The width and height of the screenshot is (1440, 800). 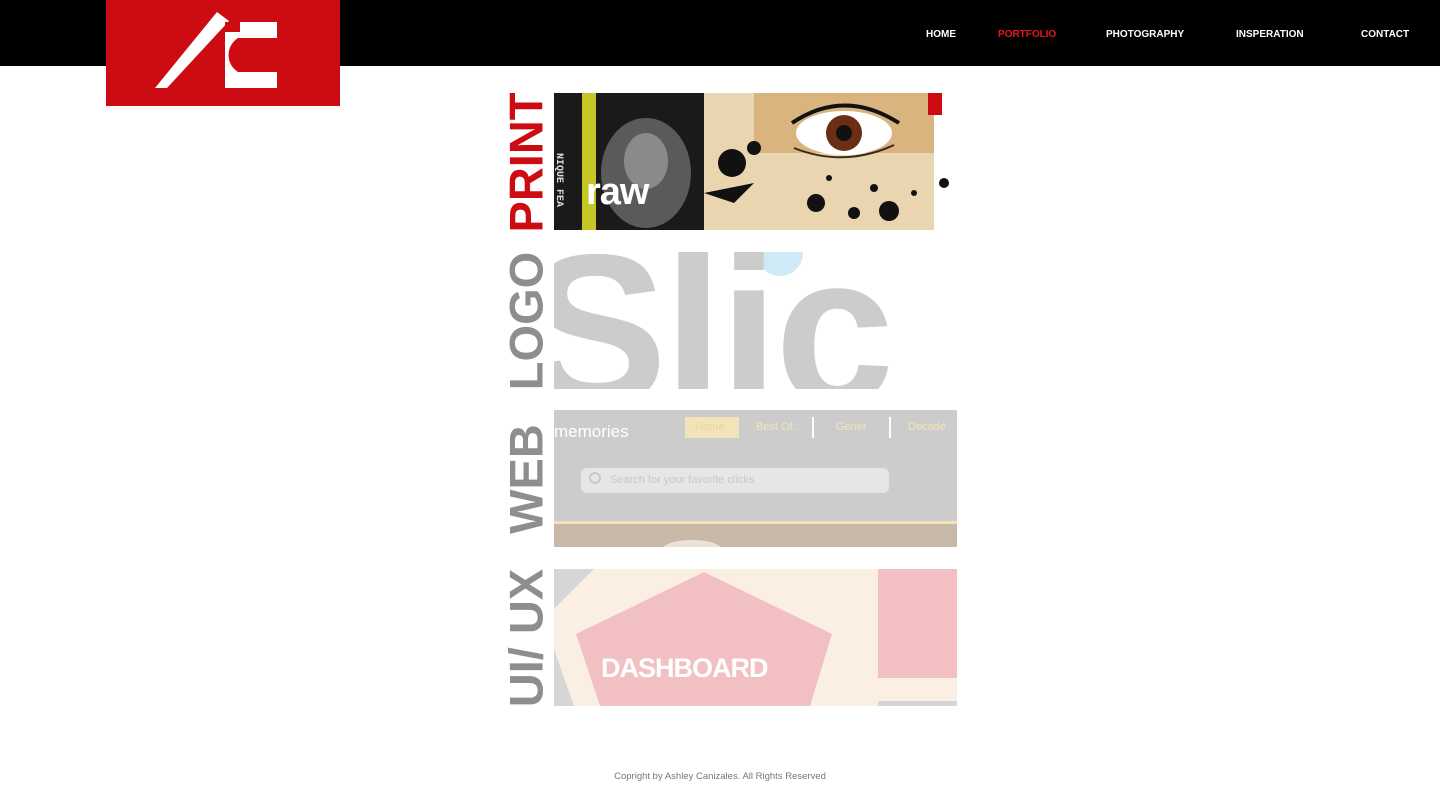 I want to click on web-thumb-hero, so click(x=755, y=535).